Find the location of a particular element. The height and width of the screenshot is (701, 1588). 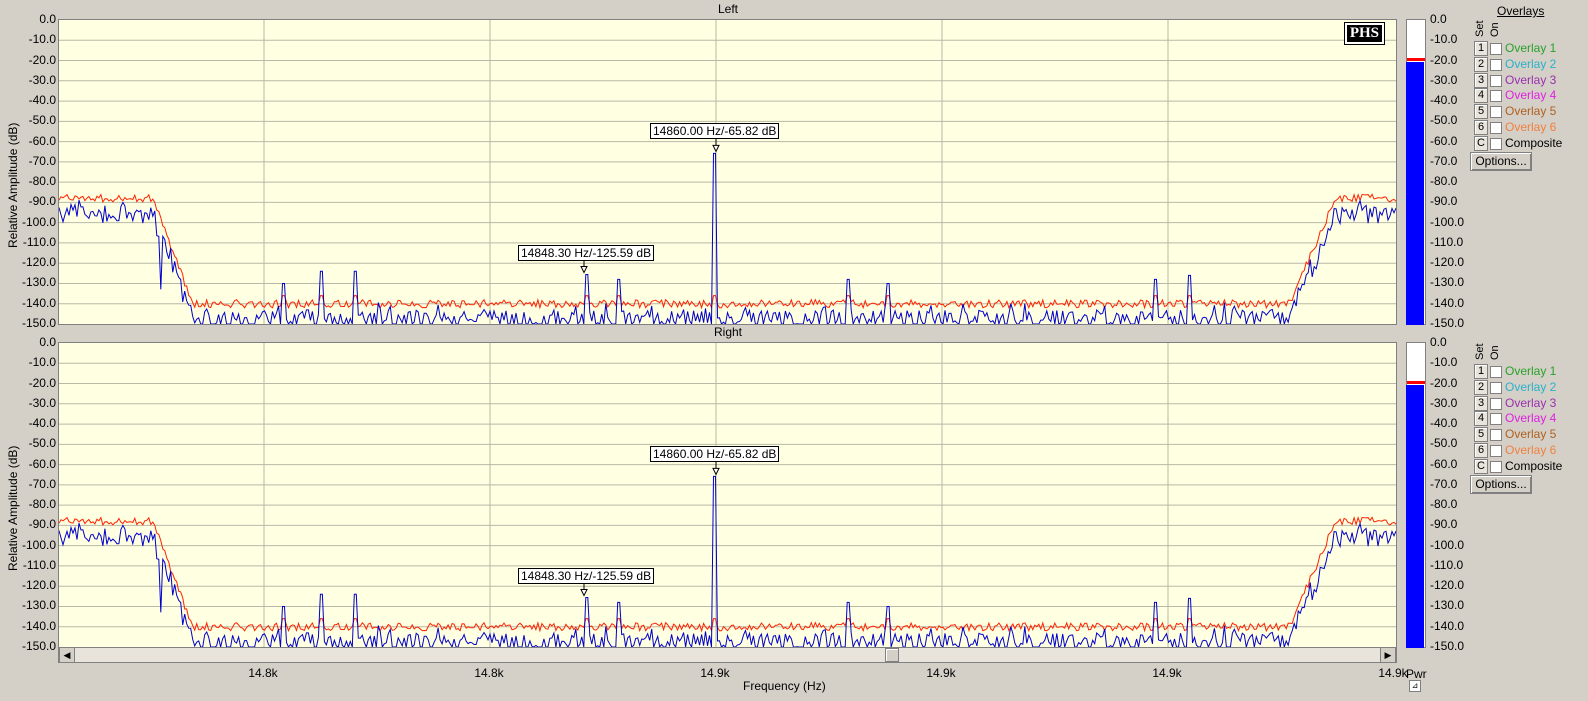

meter-tick-label: -150.0 is located at coordinates (1447, 323).